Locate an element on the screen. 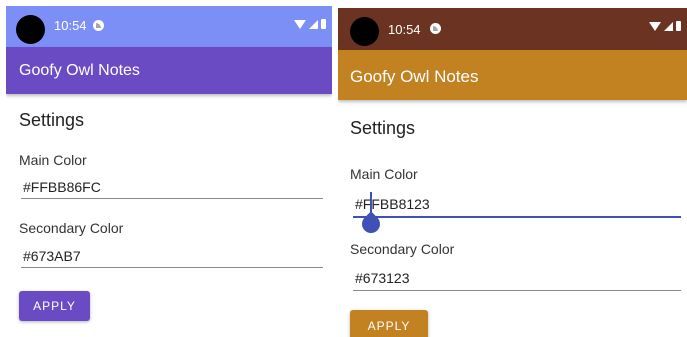  secondary-color-field: #673123 is located at coordinates (517, 278).